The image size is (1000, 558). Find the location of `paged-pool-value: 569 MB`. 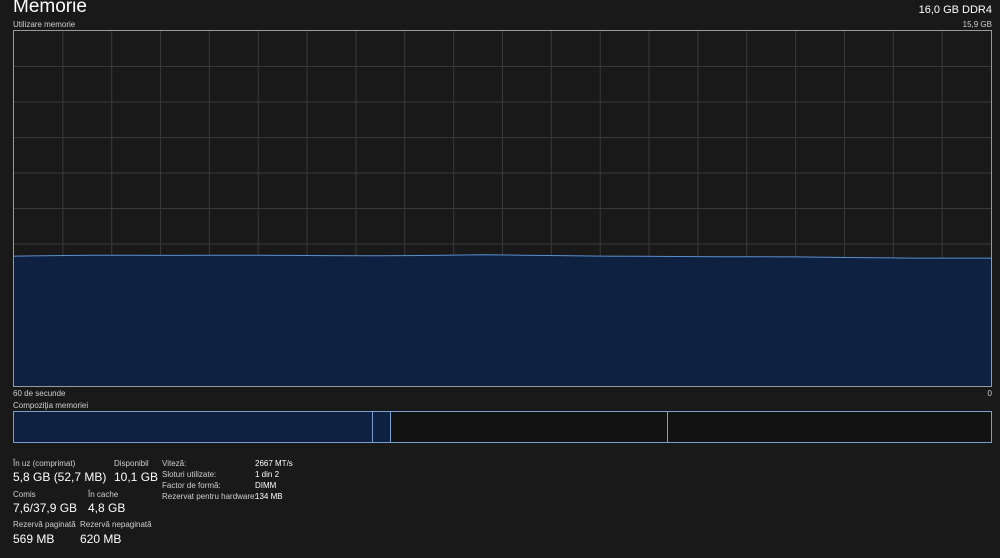

paged-pool-value: 569 MB is located at coordinates (34, 539).